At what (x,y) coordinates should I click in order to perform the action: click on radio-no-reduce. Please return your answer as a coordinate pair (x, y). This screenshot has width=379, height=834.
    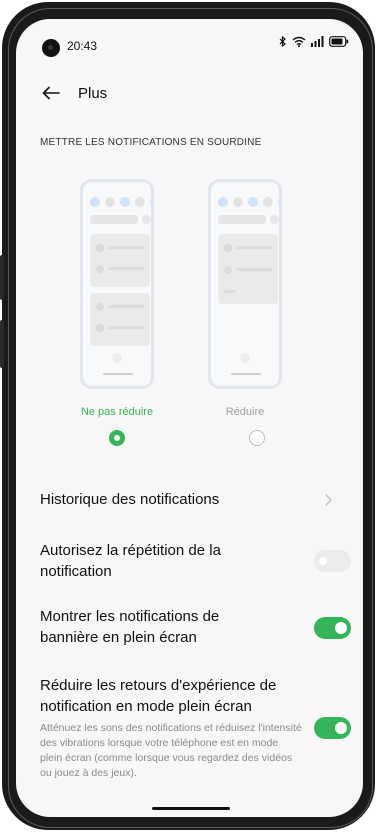
    Looking at the image, I should click on (117, 438).